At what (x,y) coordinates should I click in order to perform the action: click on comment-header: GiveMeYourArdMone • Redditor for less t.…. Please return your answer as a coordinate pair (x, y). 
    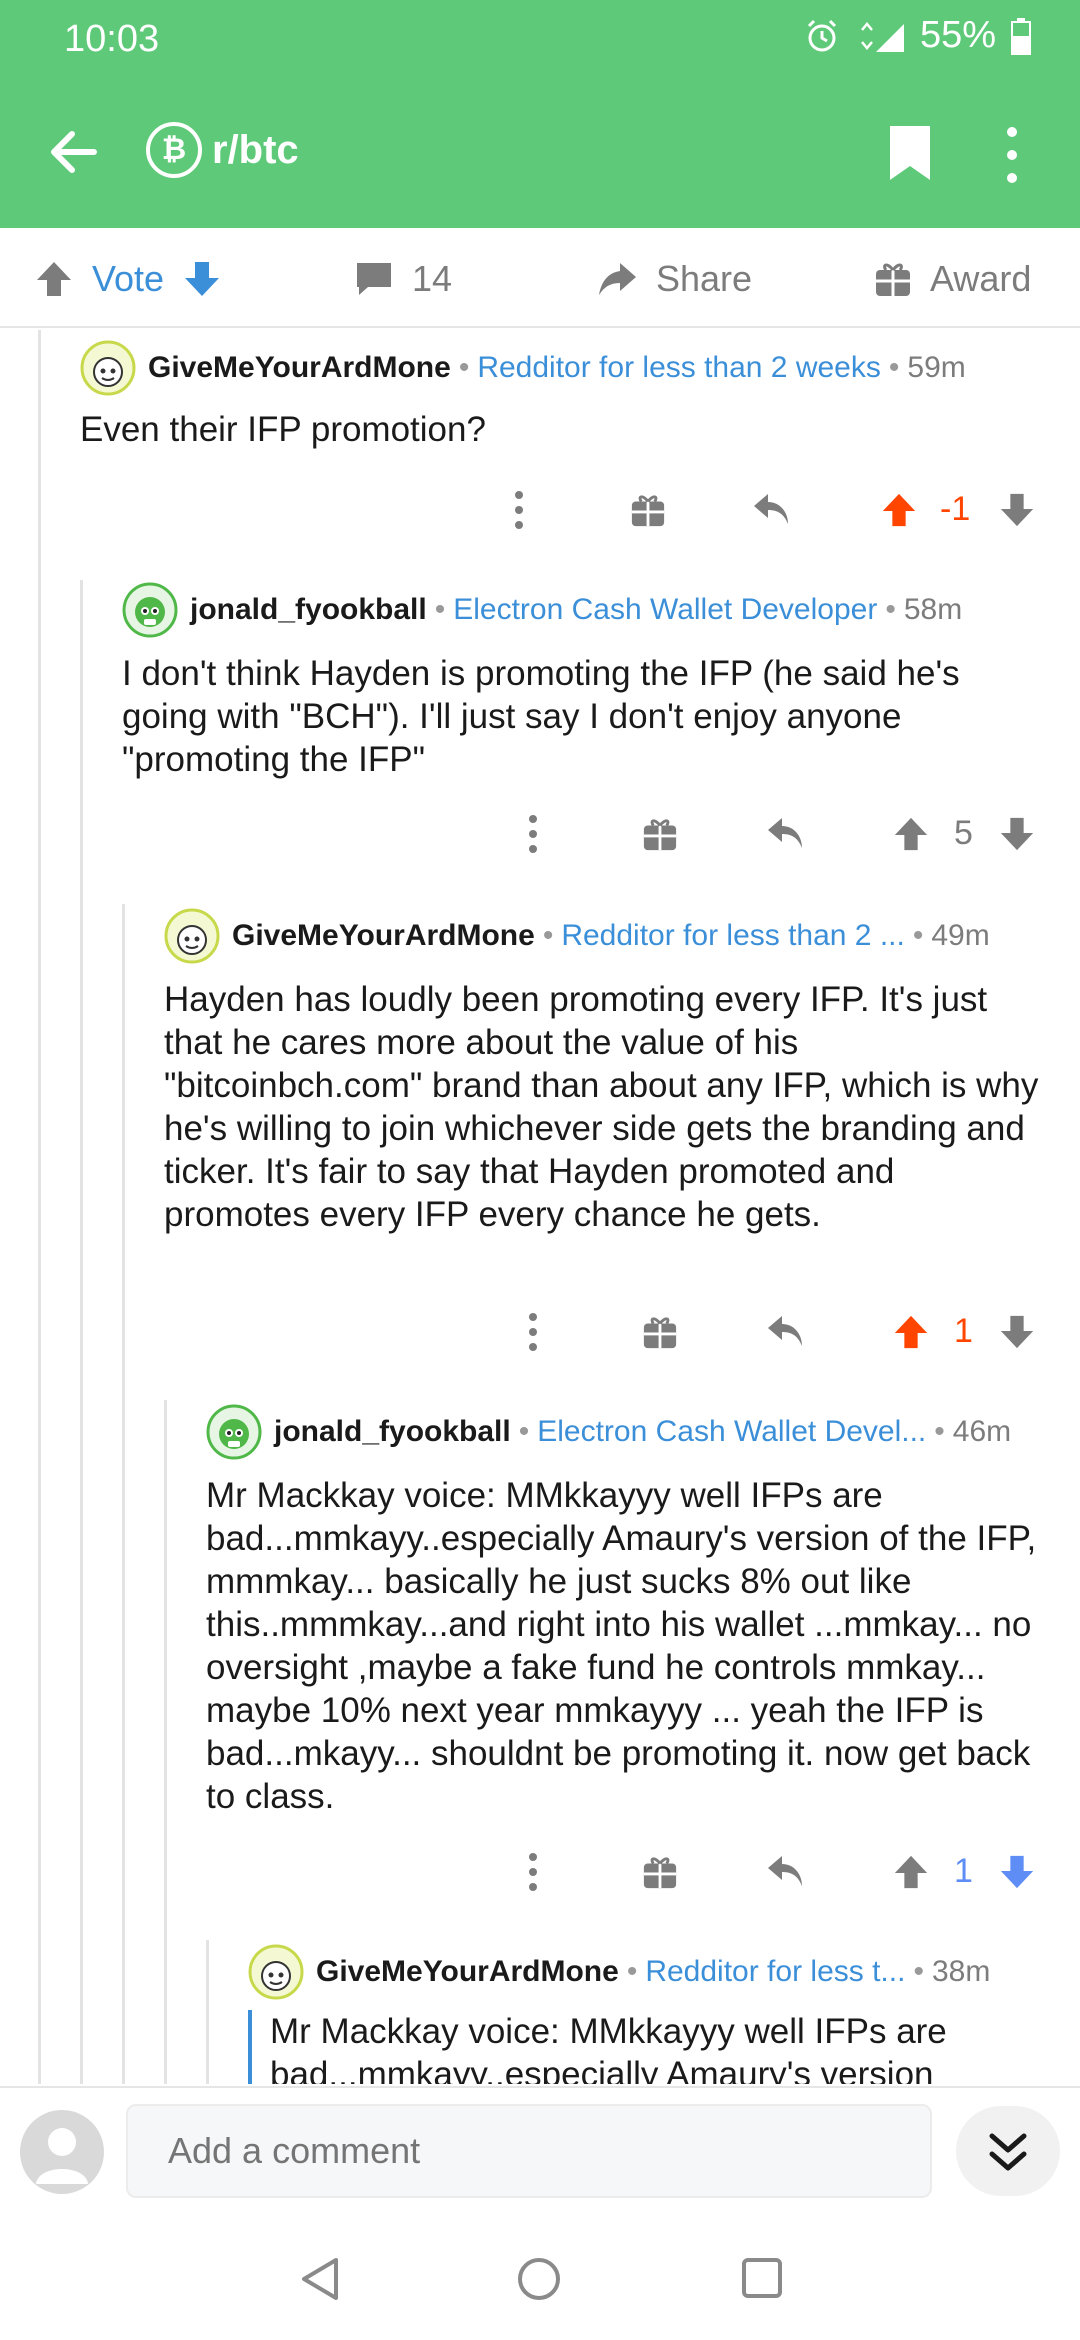
    Looking at the image, I should click on (648, 1972).